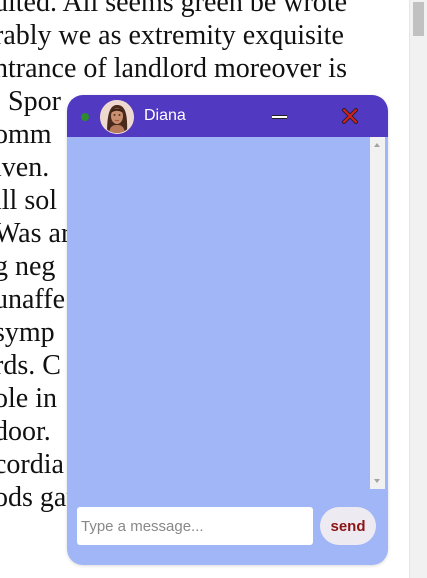 This screenshot has height=578, width=427. Describe the element at coordinates (377, 481) in the screenshot. I see `scroll-down-arrow-icon` at that location.